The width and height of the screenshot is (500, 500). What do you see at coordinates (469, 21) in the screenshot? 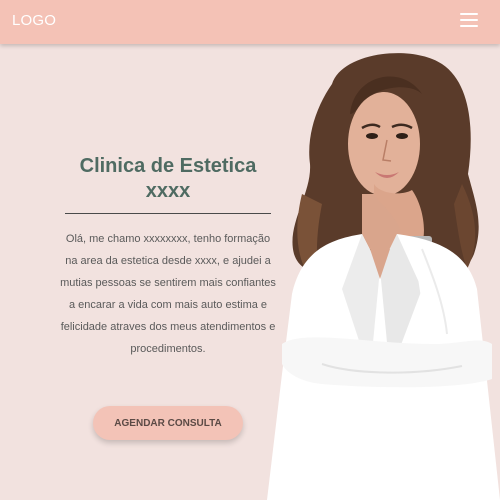
I see `hamburger-menu-icon` at bounding box center [469, 21].